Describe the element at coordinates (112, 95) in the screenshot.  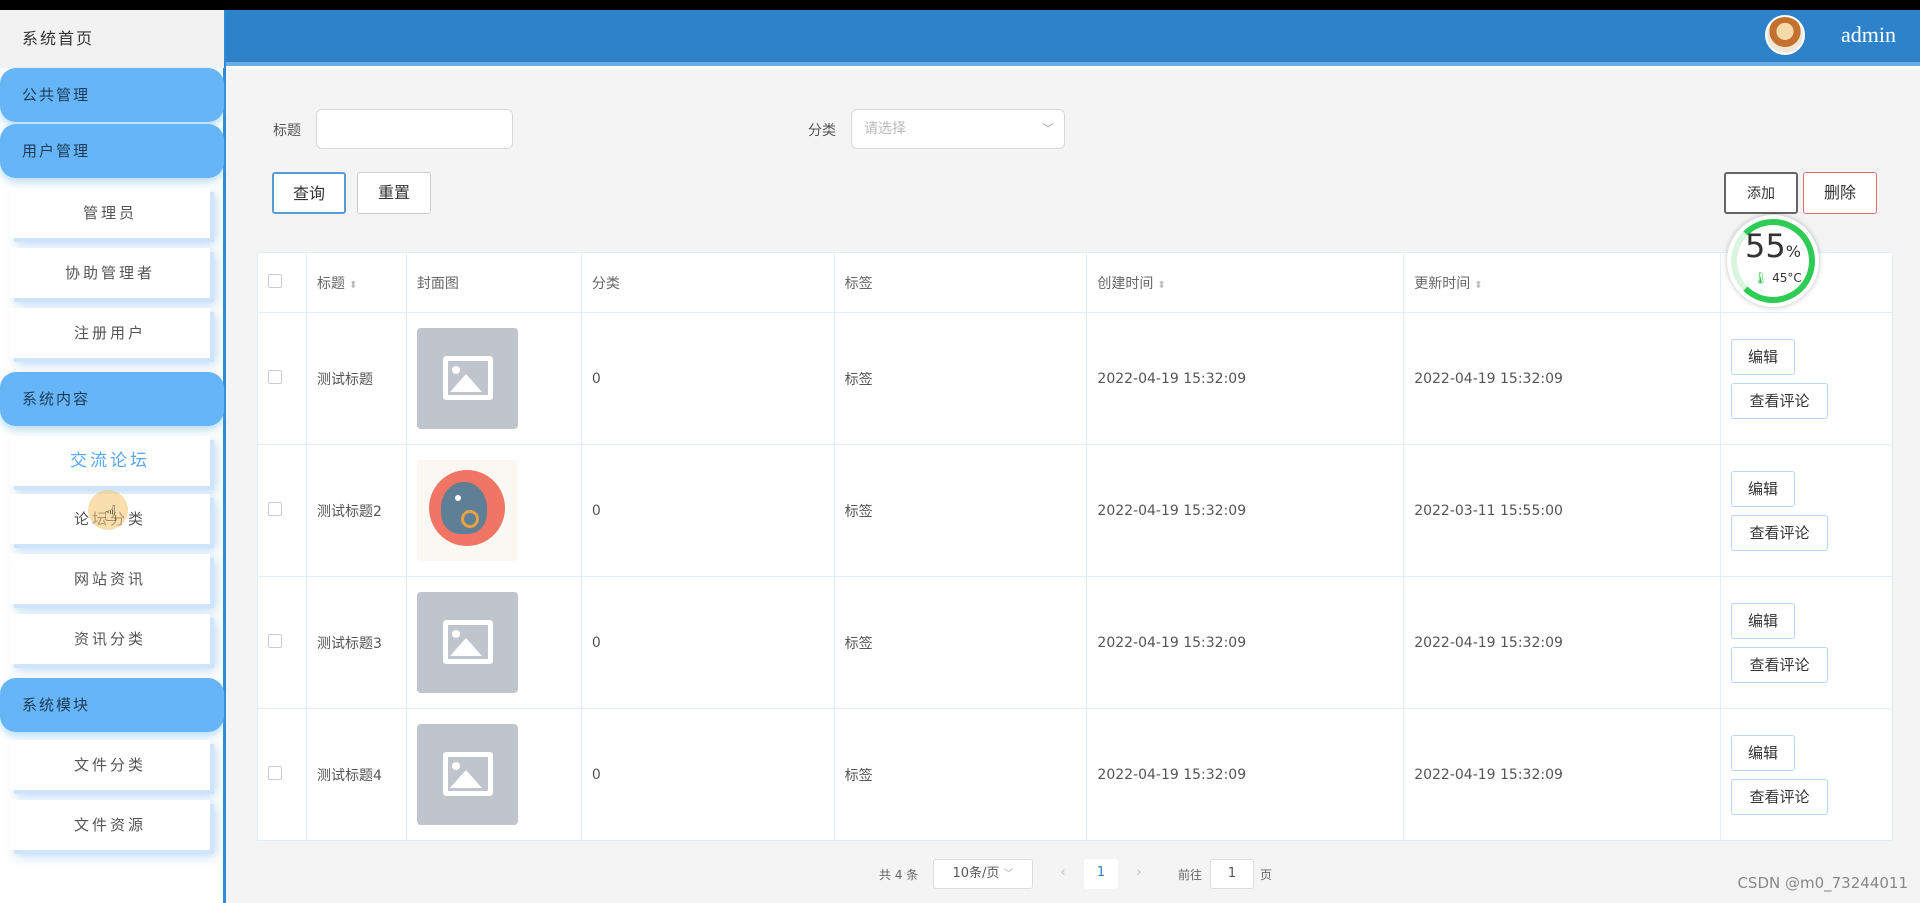
I see `sidebar-group-public: 公共管理` at that location.